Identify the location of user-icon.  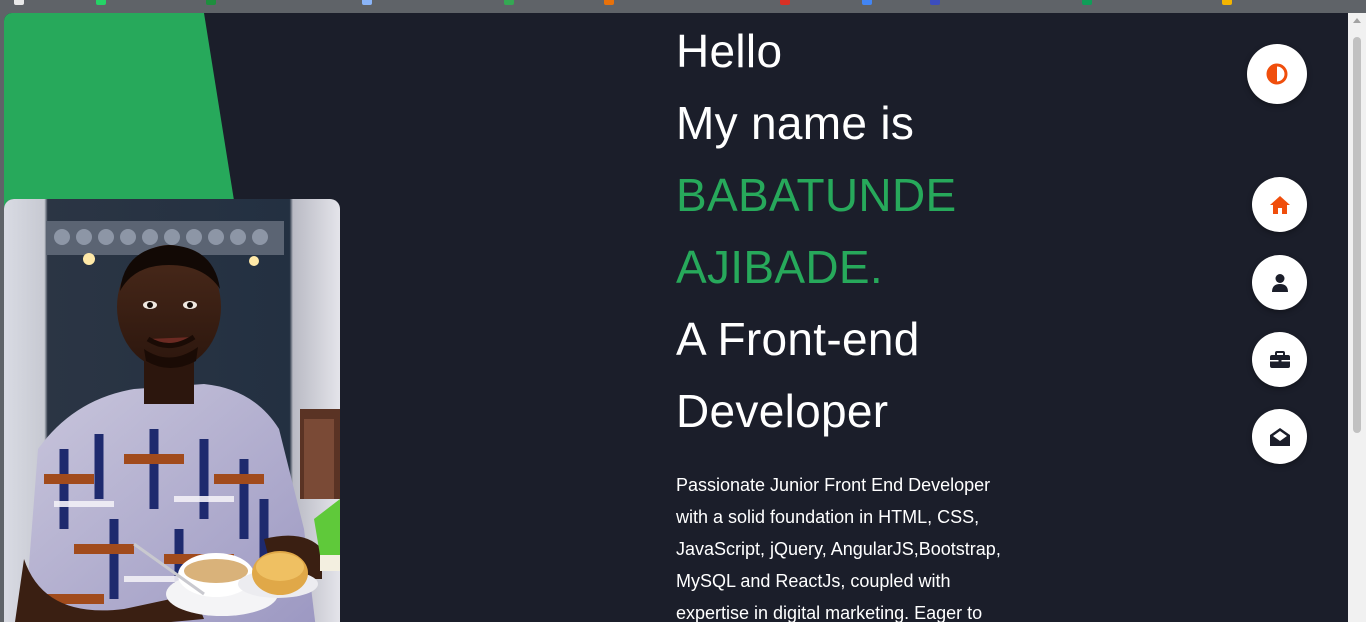
(1279, 282).